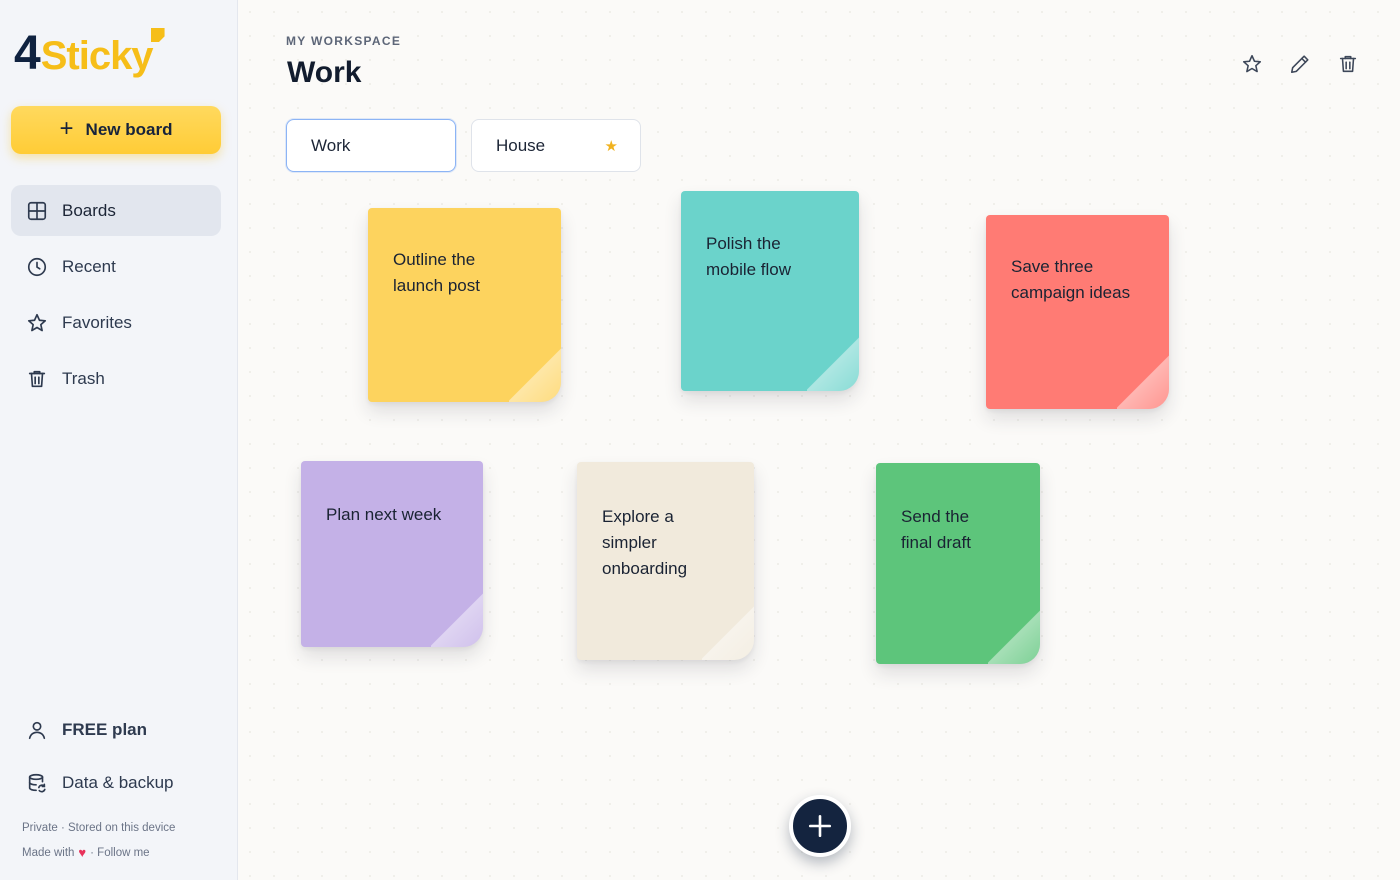  I want to click on sidebar-bottom: FREE plan Data & backup, so click(116, 759).